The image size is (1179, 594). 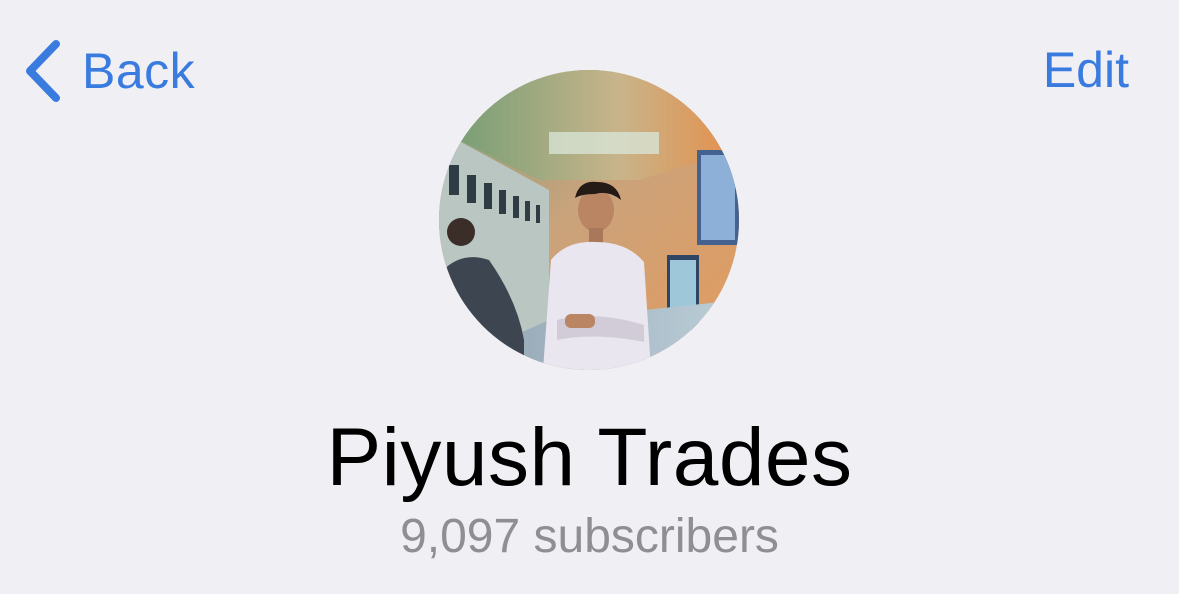 I want to click on avatar-photo, so click(x=589, y=220).